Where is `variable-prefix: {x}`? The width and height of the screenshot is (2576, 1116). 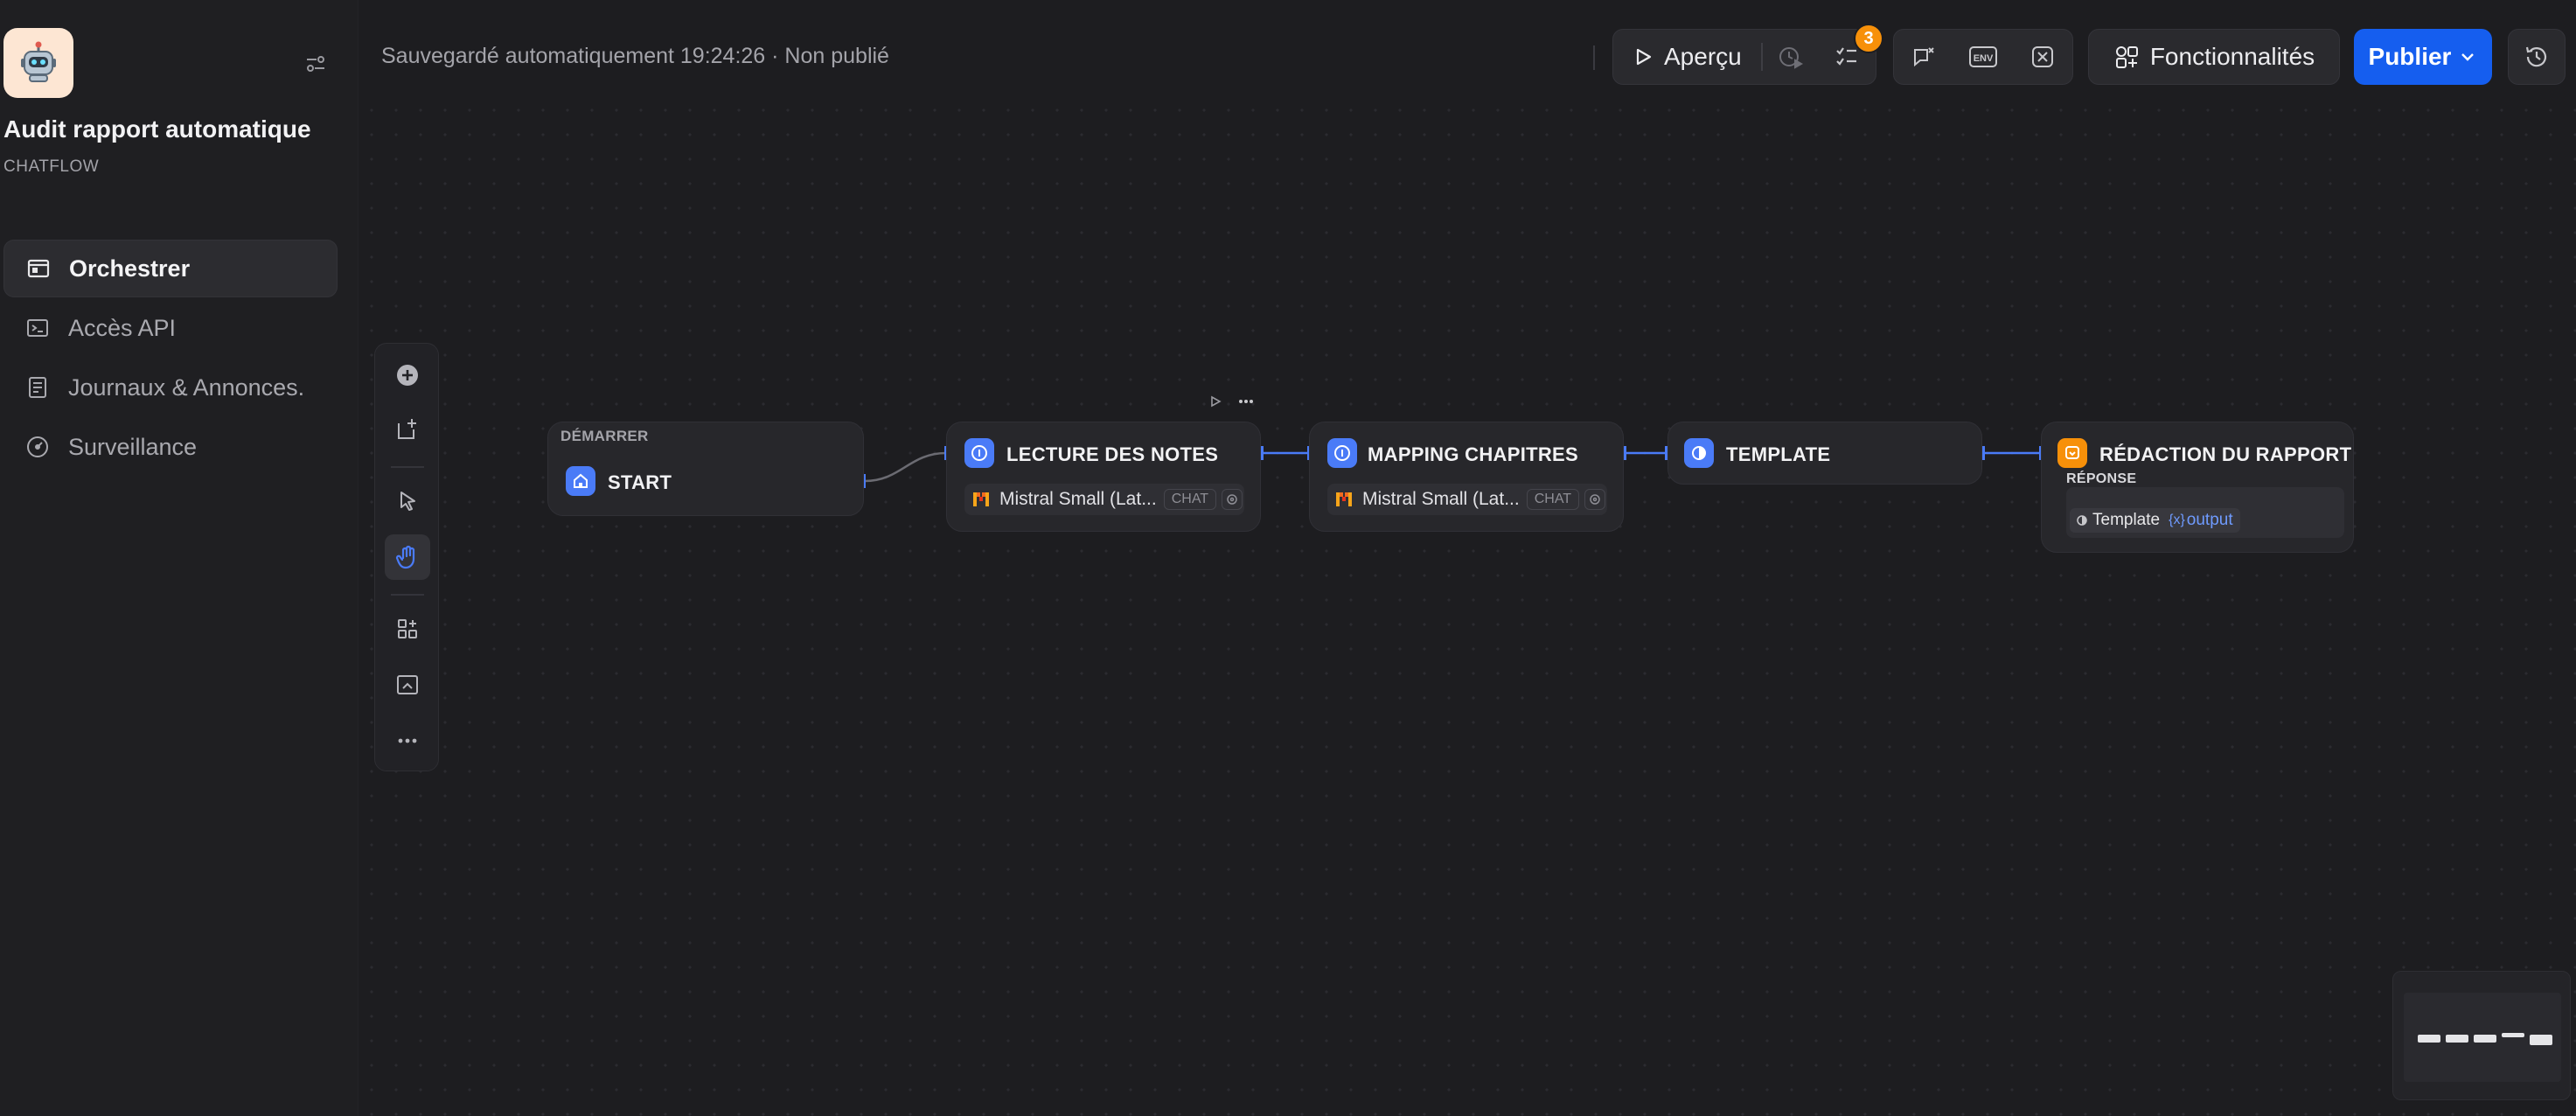 variable-prefix: {x} is located at coordinates (2177, 520).